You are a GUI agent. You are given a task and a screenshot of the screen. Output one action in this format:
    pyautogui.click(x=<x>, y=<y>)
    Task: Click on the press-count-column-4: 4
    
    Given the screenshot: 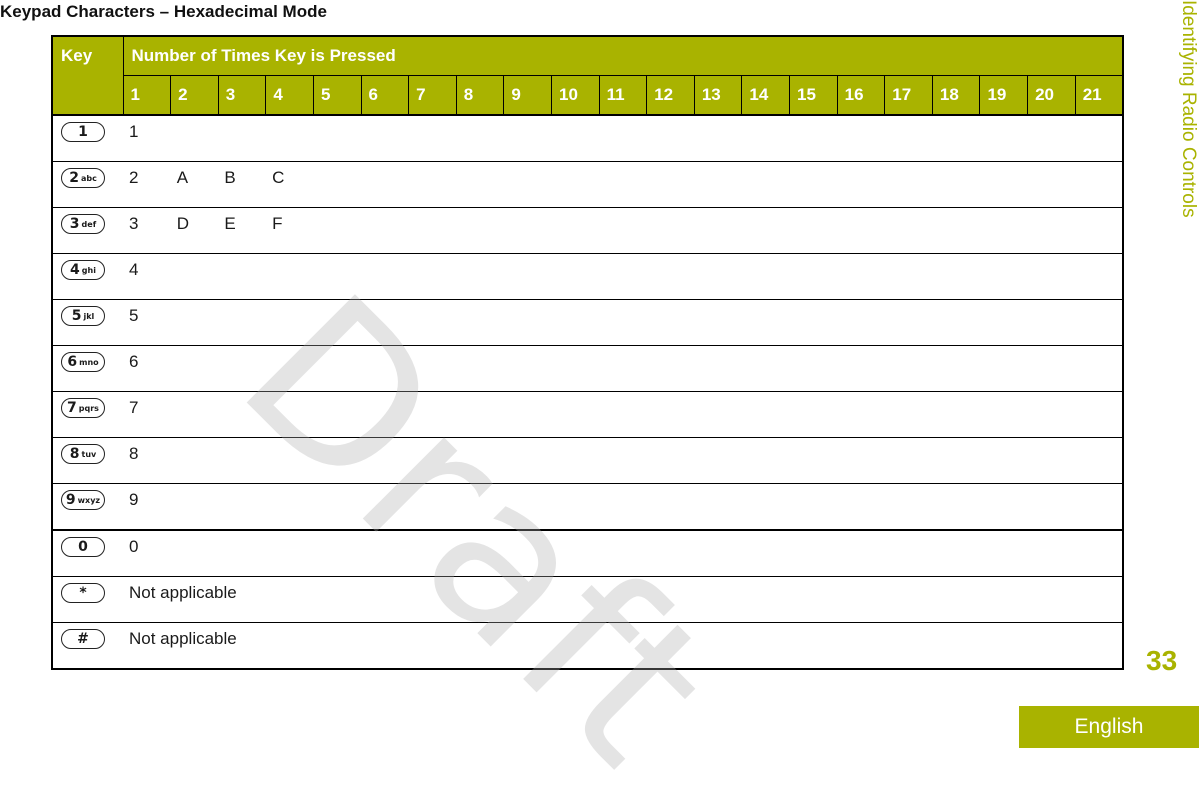 What is the action you would take?
    pyautogui.click(x=289, y=95)
    